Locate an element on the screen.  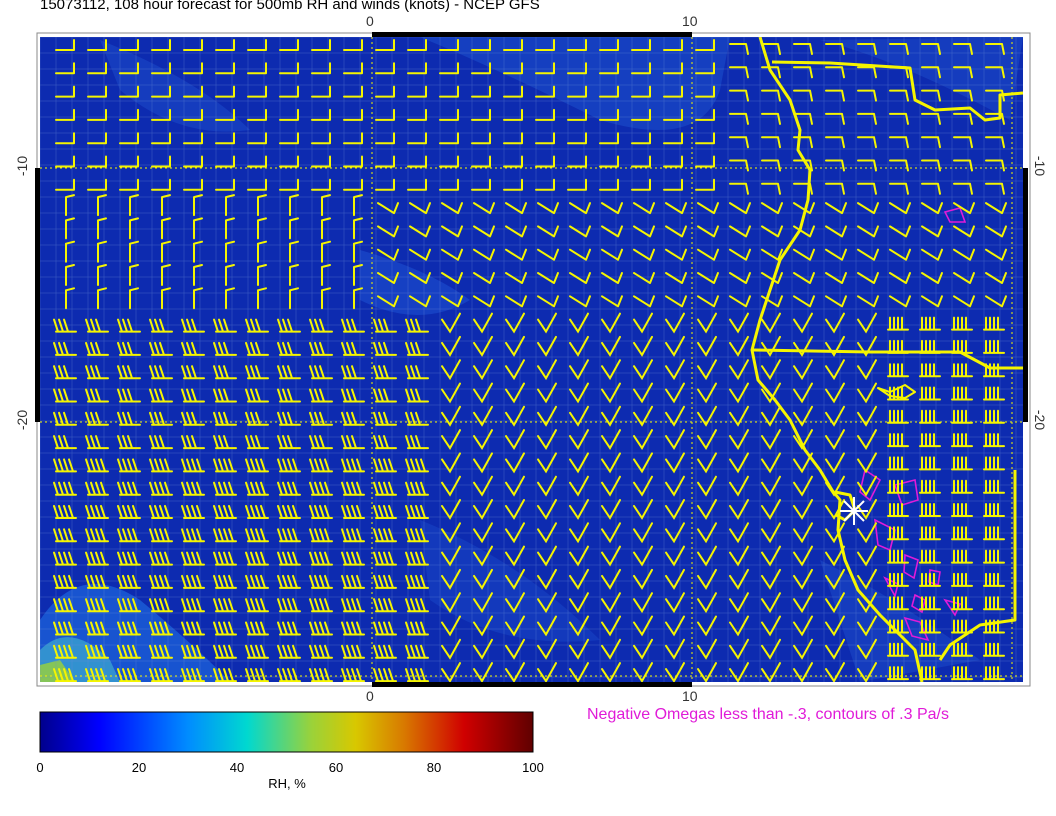
colorbar-tick: 60 is located at coordinates (336, 767).